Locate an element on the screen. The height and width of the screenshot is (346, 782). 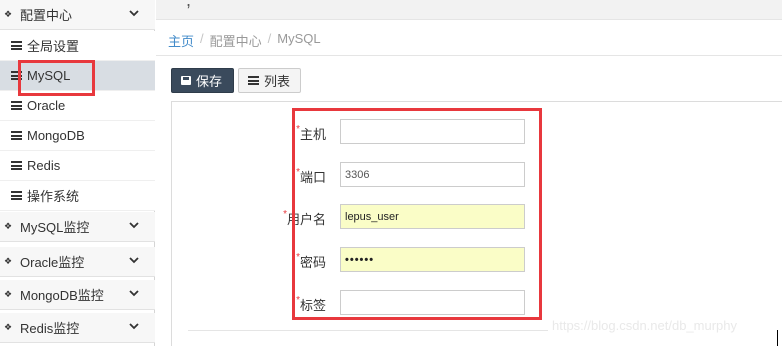
port-label-text: 端口 is located at coordinates (312, 177).